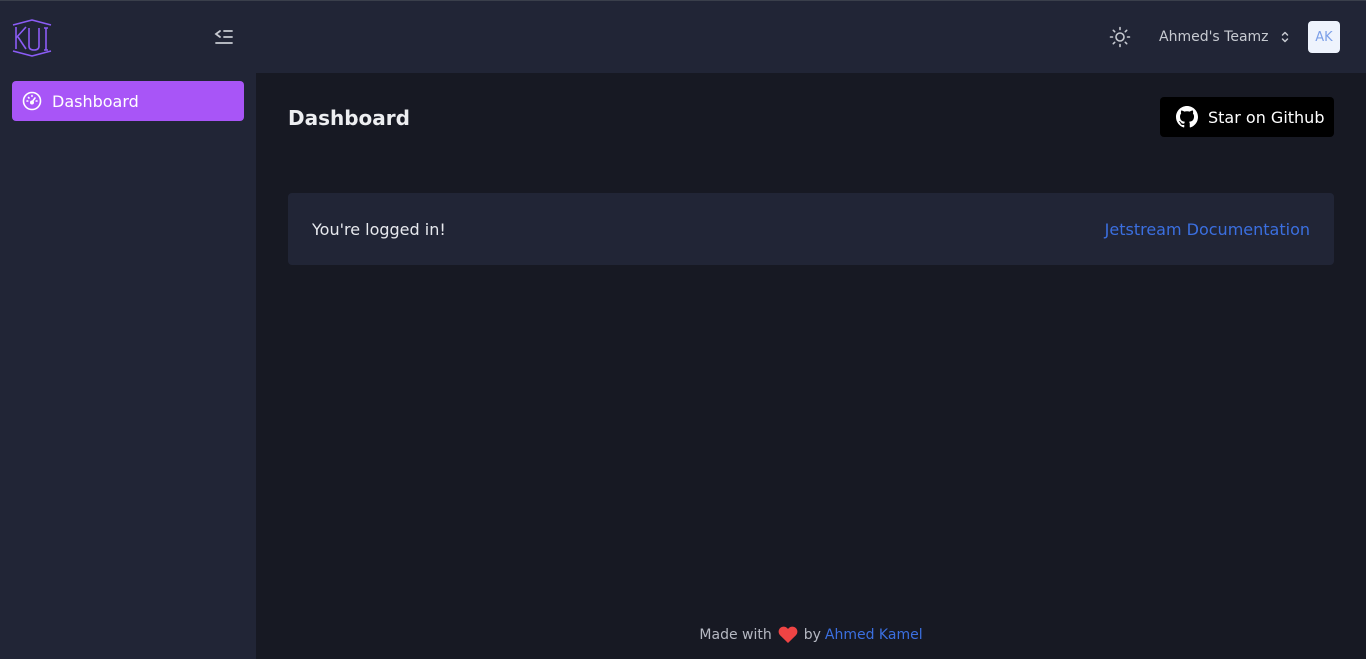  Describe the element at coordinates (811, 37) in the screenshot. I see `topbar: Ahmed's Teamz AK` at that location.